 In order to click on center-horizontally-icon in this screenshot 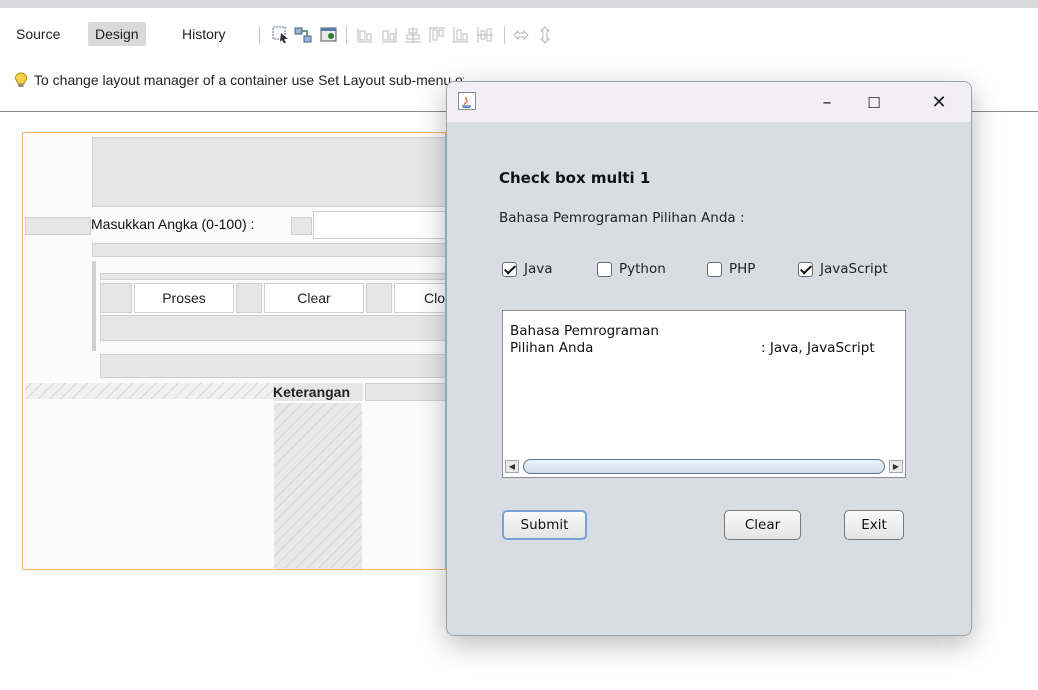, I will do `click(413, 35)`.